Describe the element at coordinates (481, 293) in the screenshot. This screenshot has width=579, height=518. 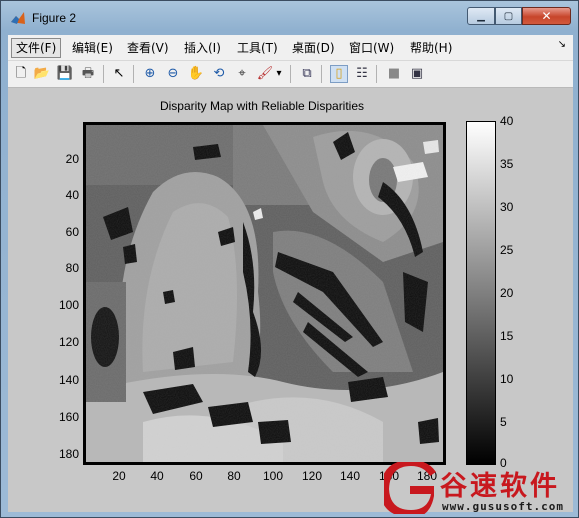
I see `colorbar` at that location.